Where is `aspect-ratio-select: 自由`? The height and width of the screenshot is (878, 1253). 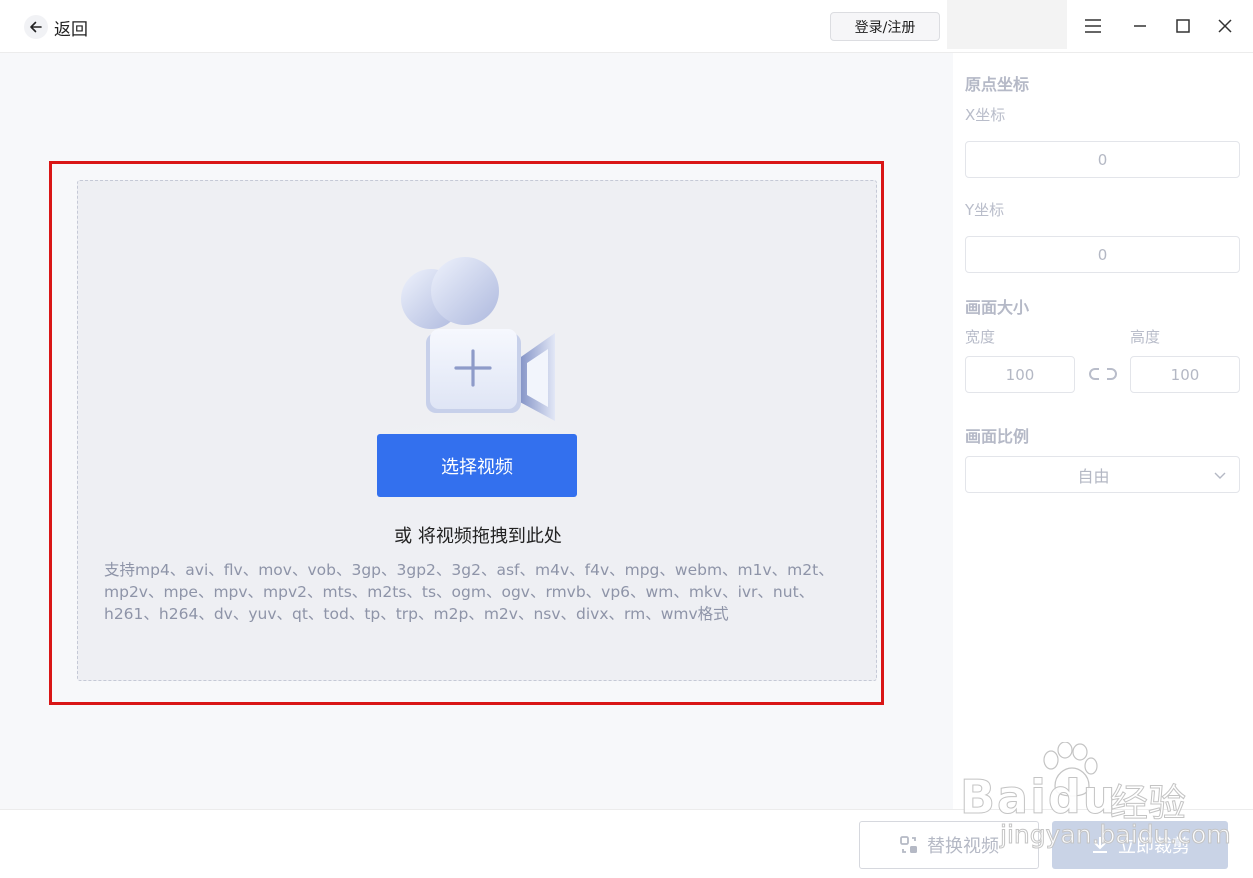
aspect-ratio-select: 自由 is located at coordinates (1102, 474).